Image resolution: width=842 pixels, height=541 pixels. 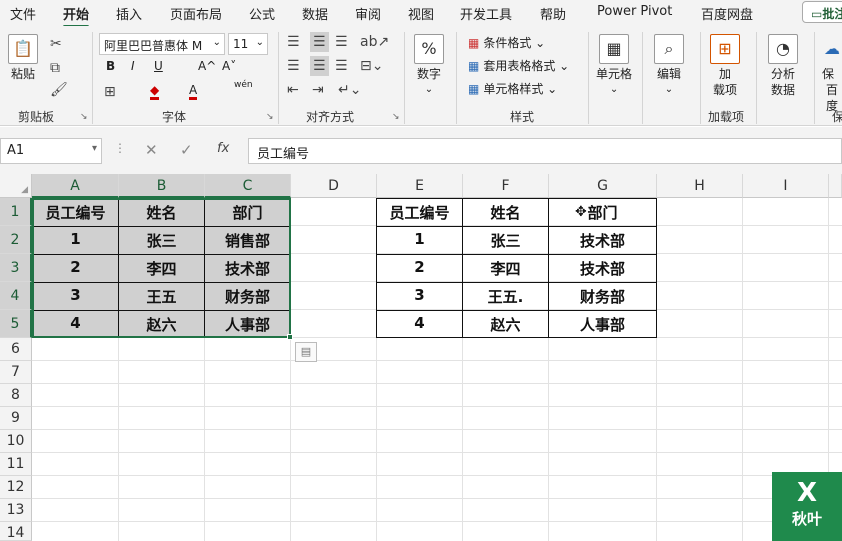 I want to click on column-header-a: A, so click(x=75, y=186).